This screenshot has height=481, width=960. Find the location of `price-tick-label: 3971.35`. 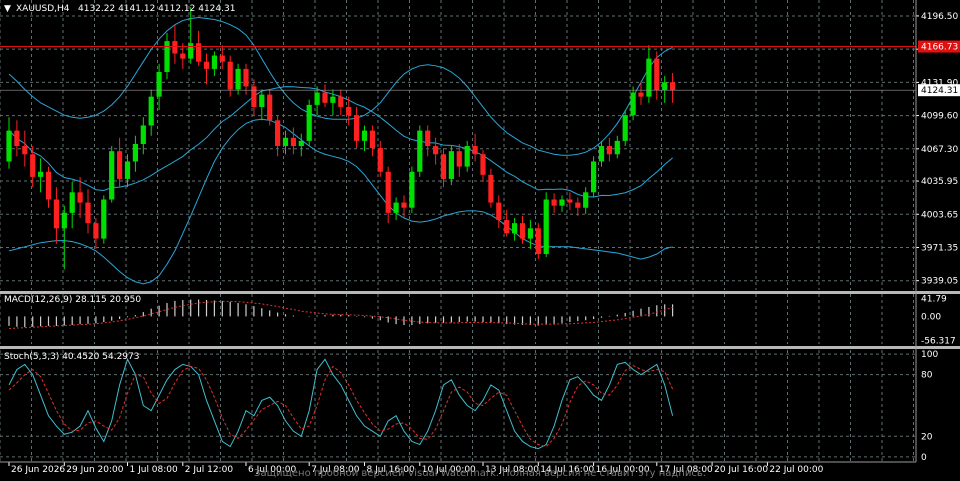

price-tick-label: 3971.35 is located at coordinates (939, 248).